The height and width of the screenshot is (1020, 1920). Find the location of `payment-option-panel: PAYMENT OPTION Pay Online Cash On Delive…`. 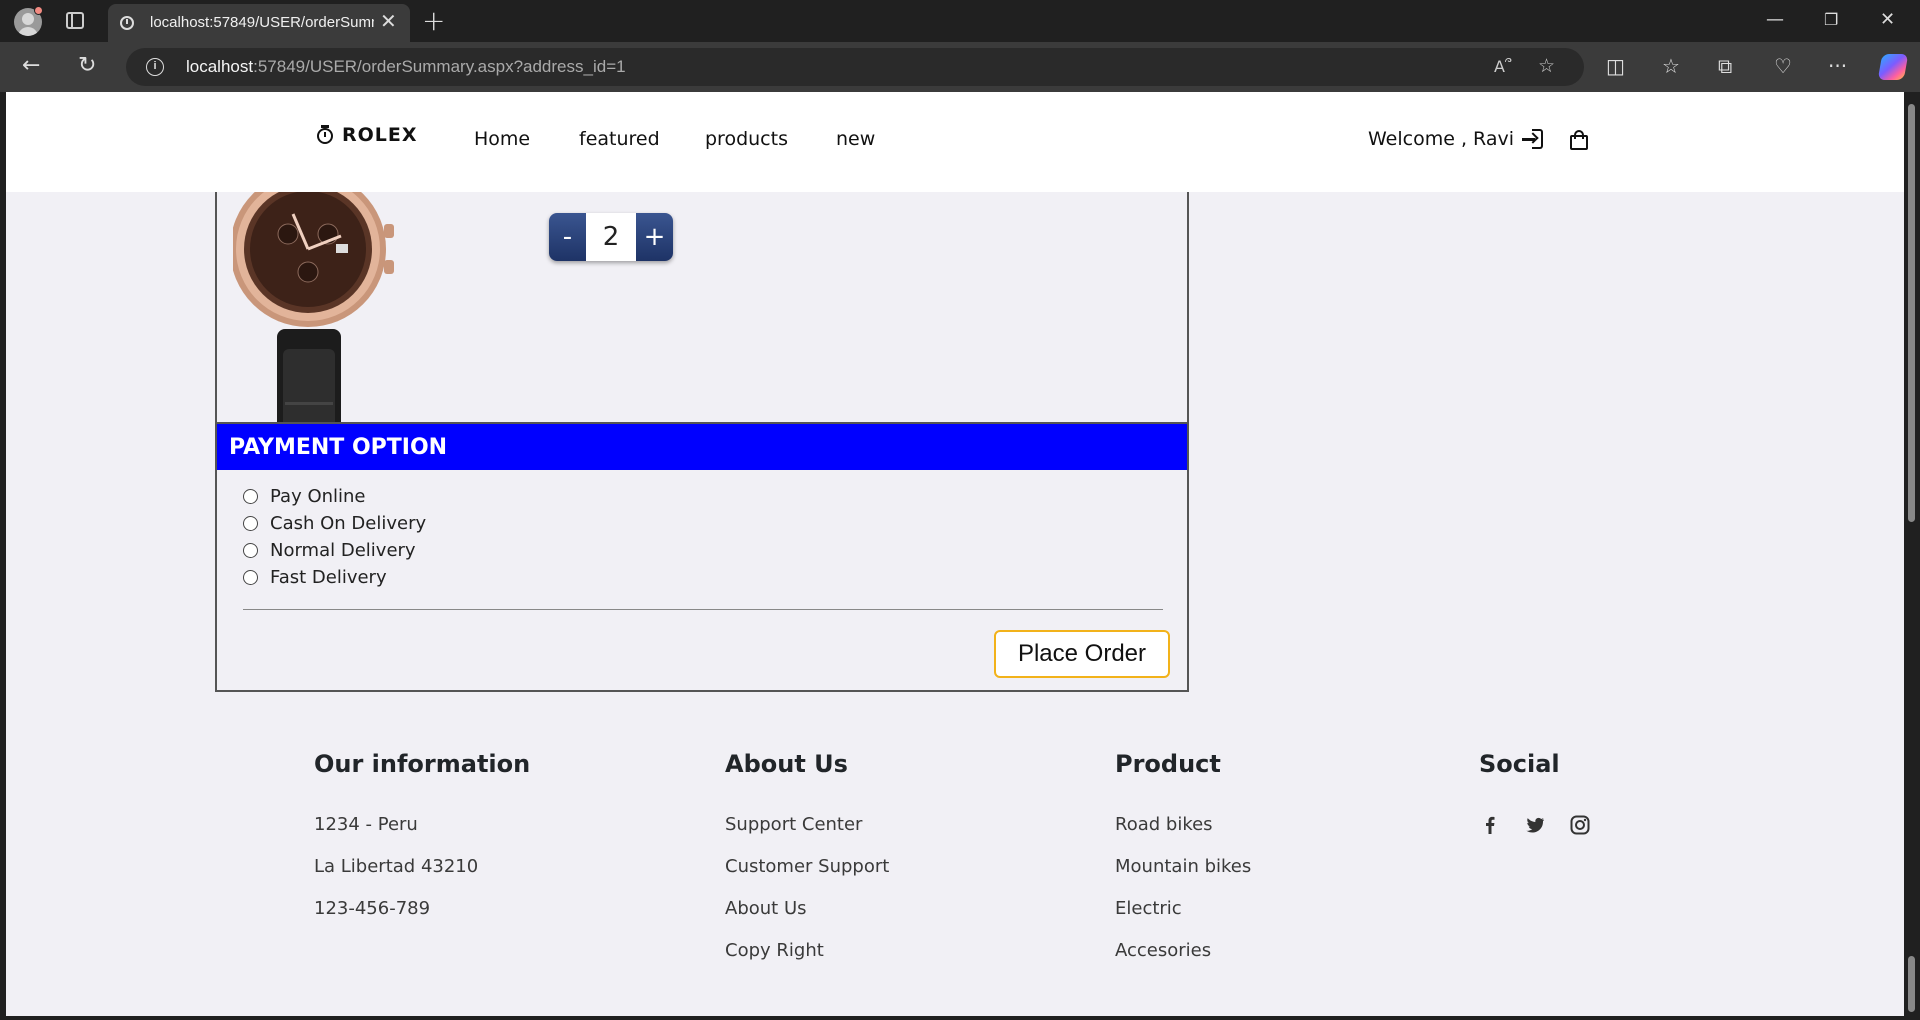

payment-option-panel: PAYMENT OPTION Pay Online Cash On Delive… is located at coordinates (702, 557).